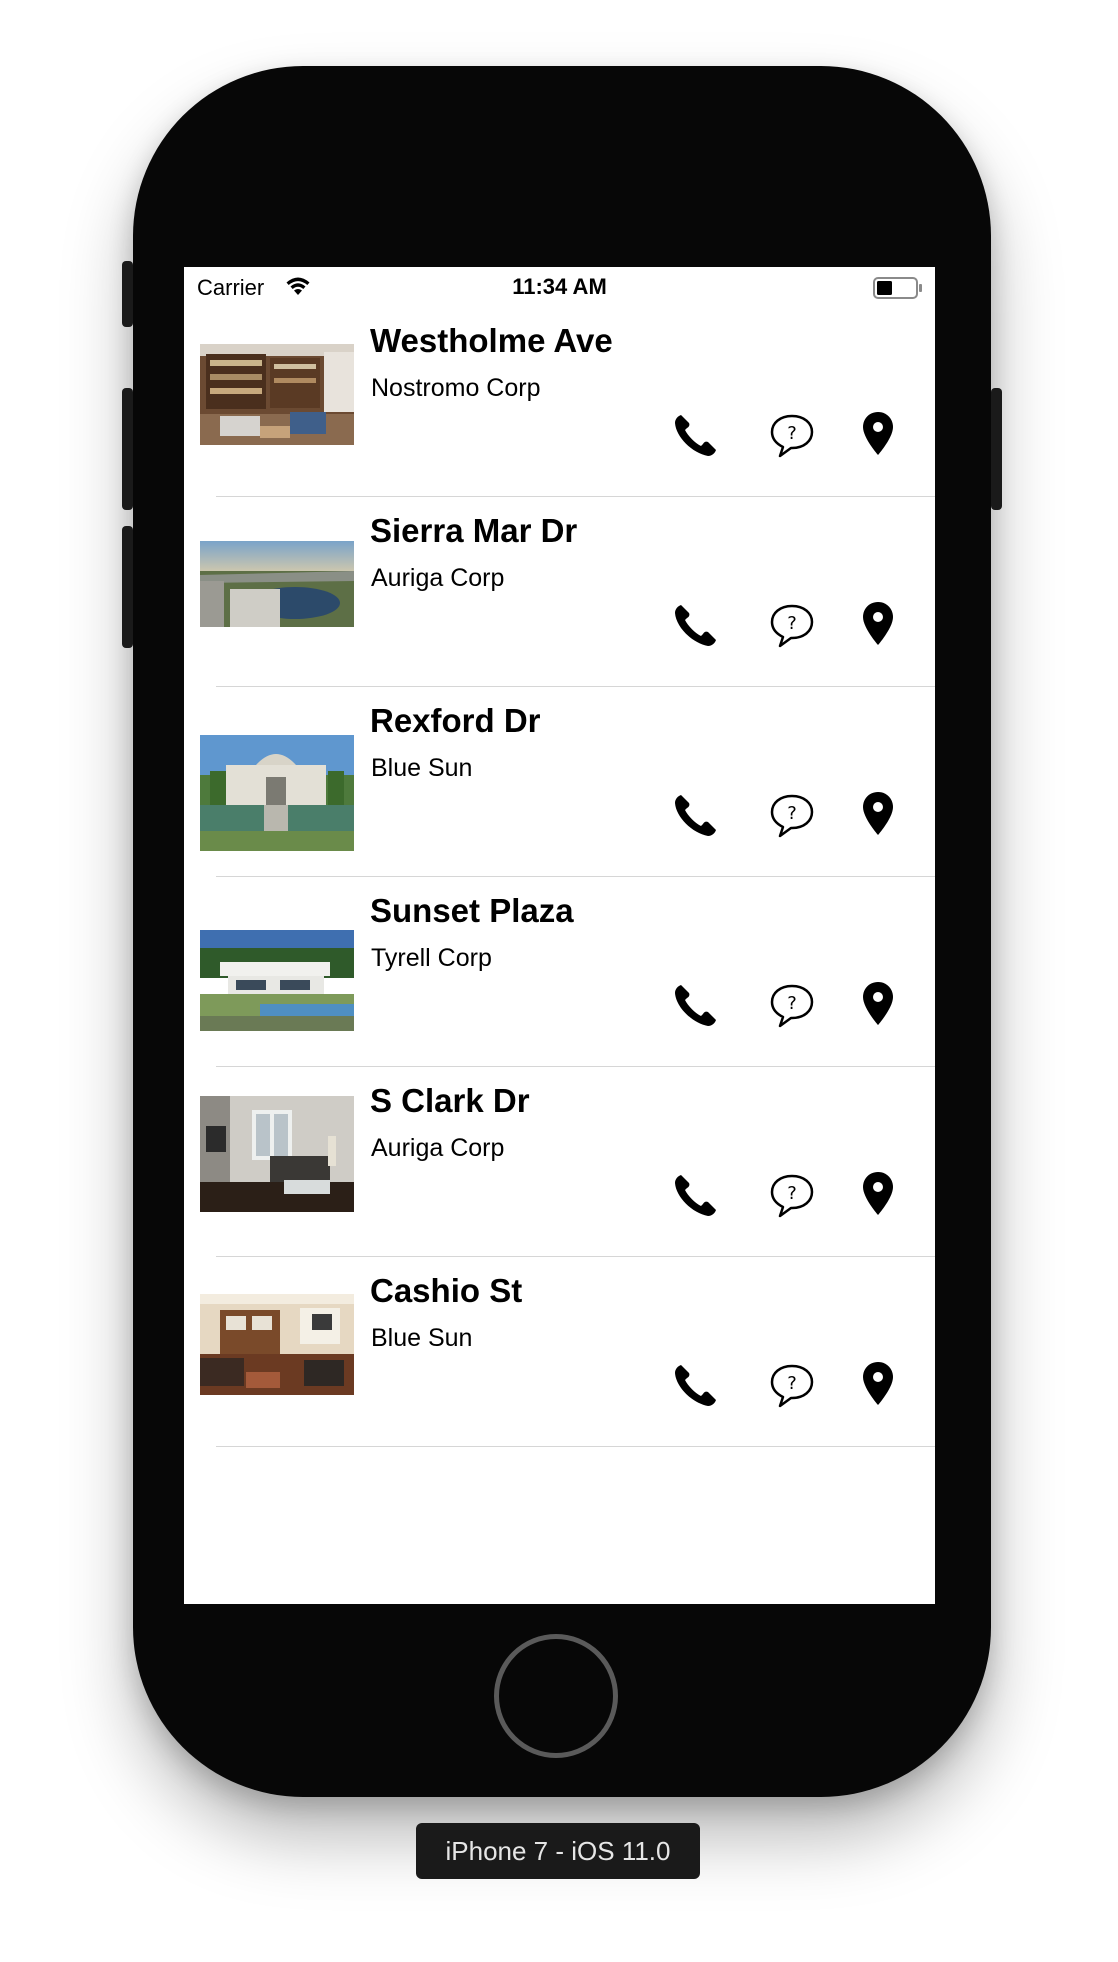 This screenshot has height=1962, width=1118. Describe the element at coordinates (556, 1696) in the screenshot. I see `home-button` at that location.